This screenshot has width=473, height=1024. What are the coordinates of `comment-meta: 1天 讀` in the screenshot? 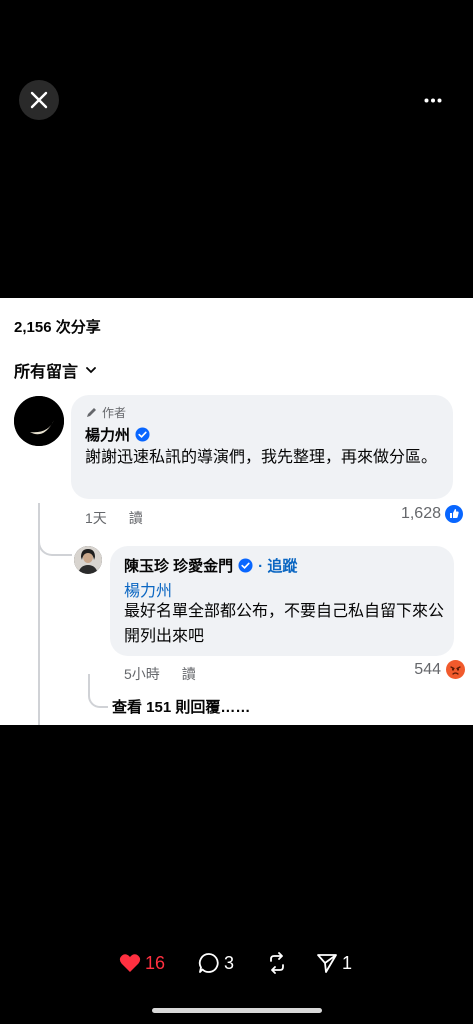 It's located at (114, 518).